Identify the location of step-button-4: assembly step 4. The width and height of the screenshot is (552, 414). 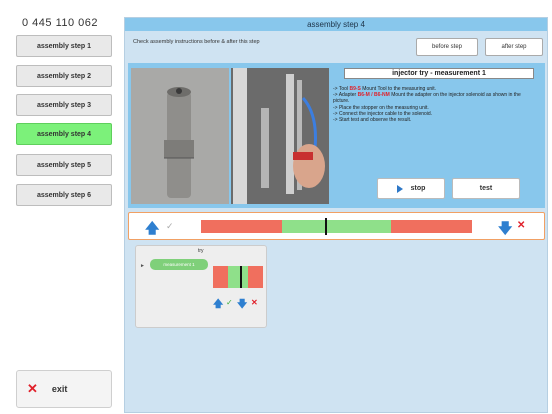
(64, 134).